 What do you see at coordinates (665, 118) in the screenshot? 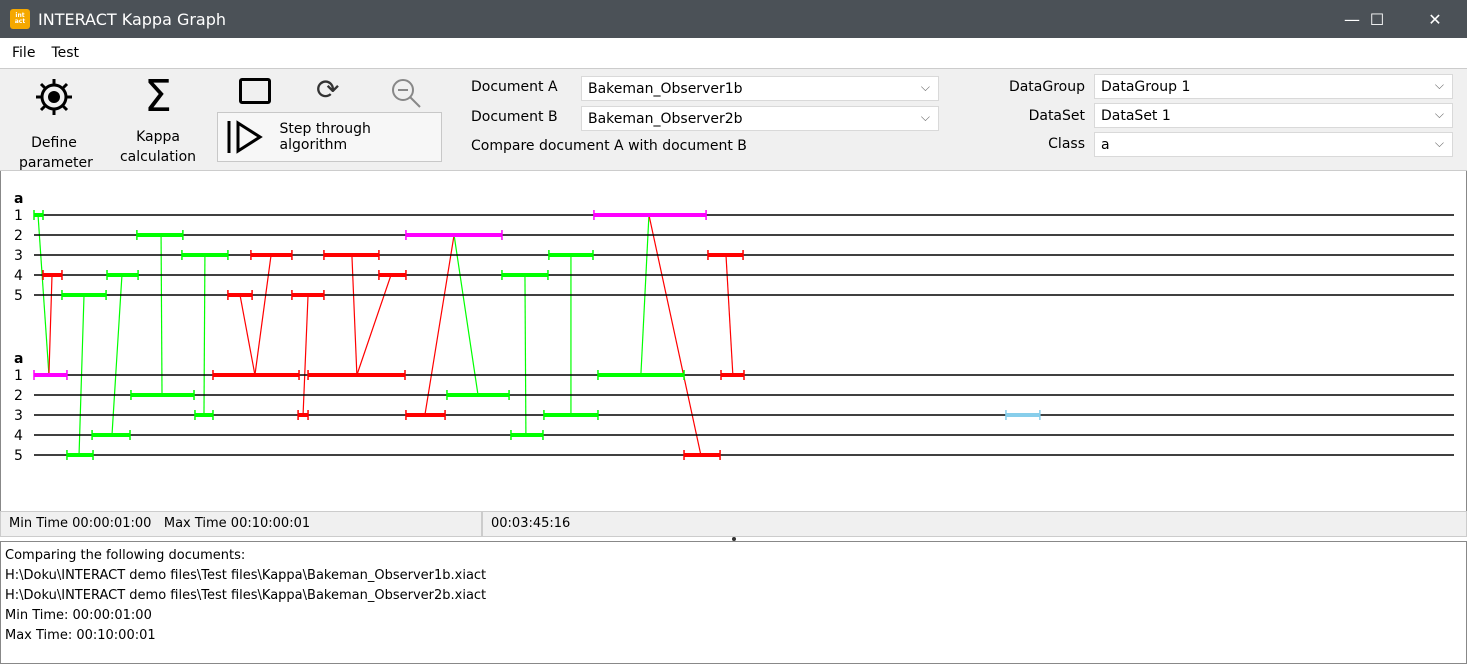
I see `document-b-value: Bakeman_Observer2b` at bounding box center [665, 118].